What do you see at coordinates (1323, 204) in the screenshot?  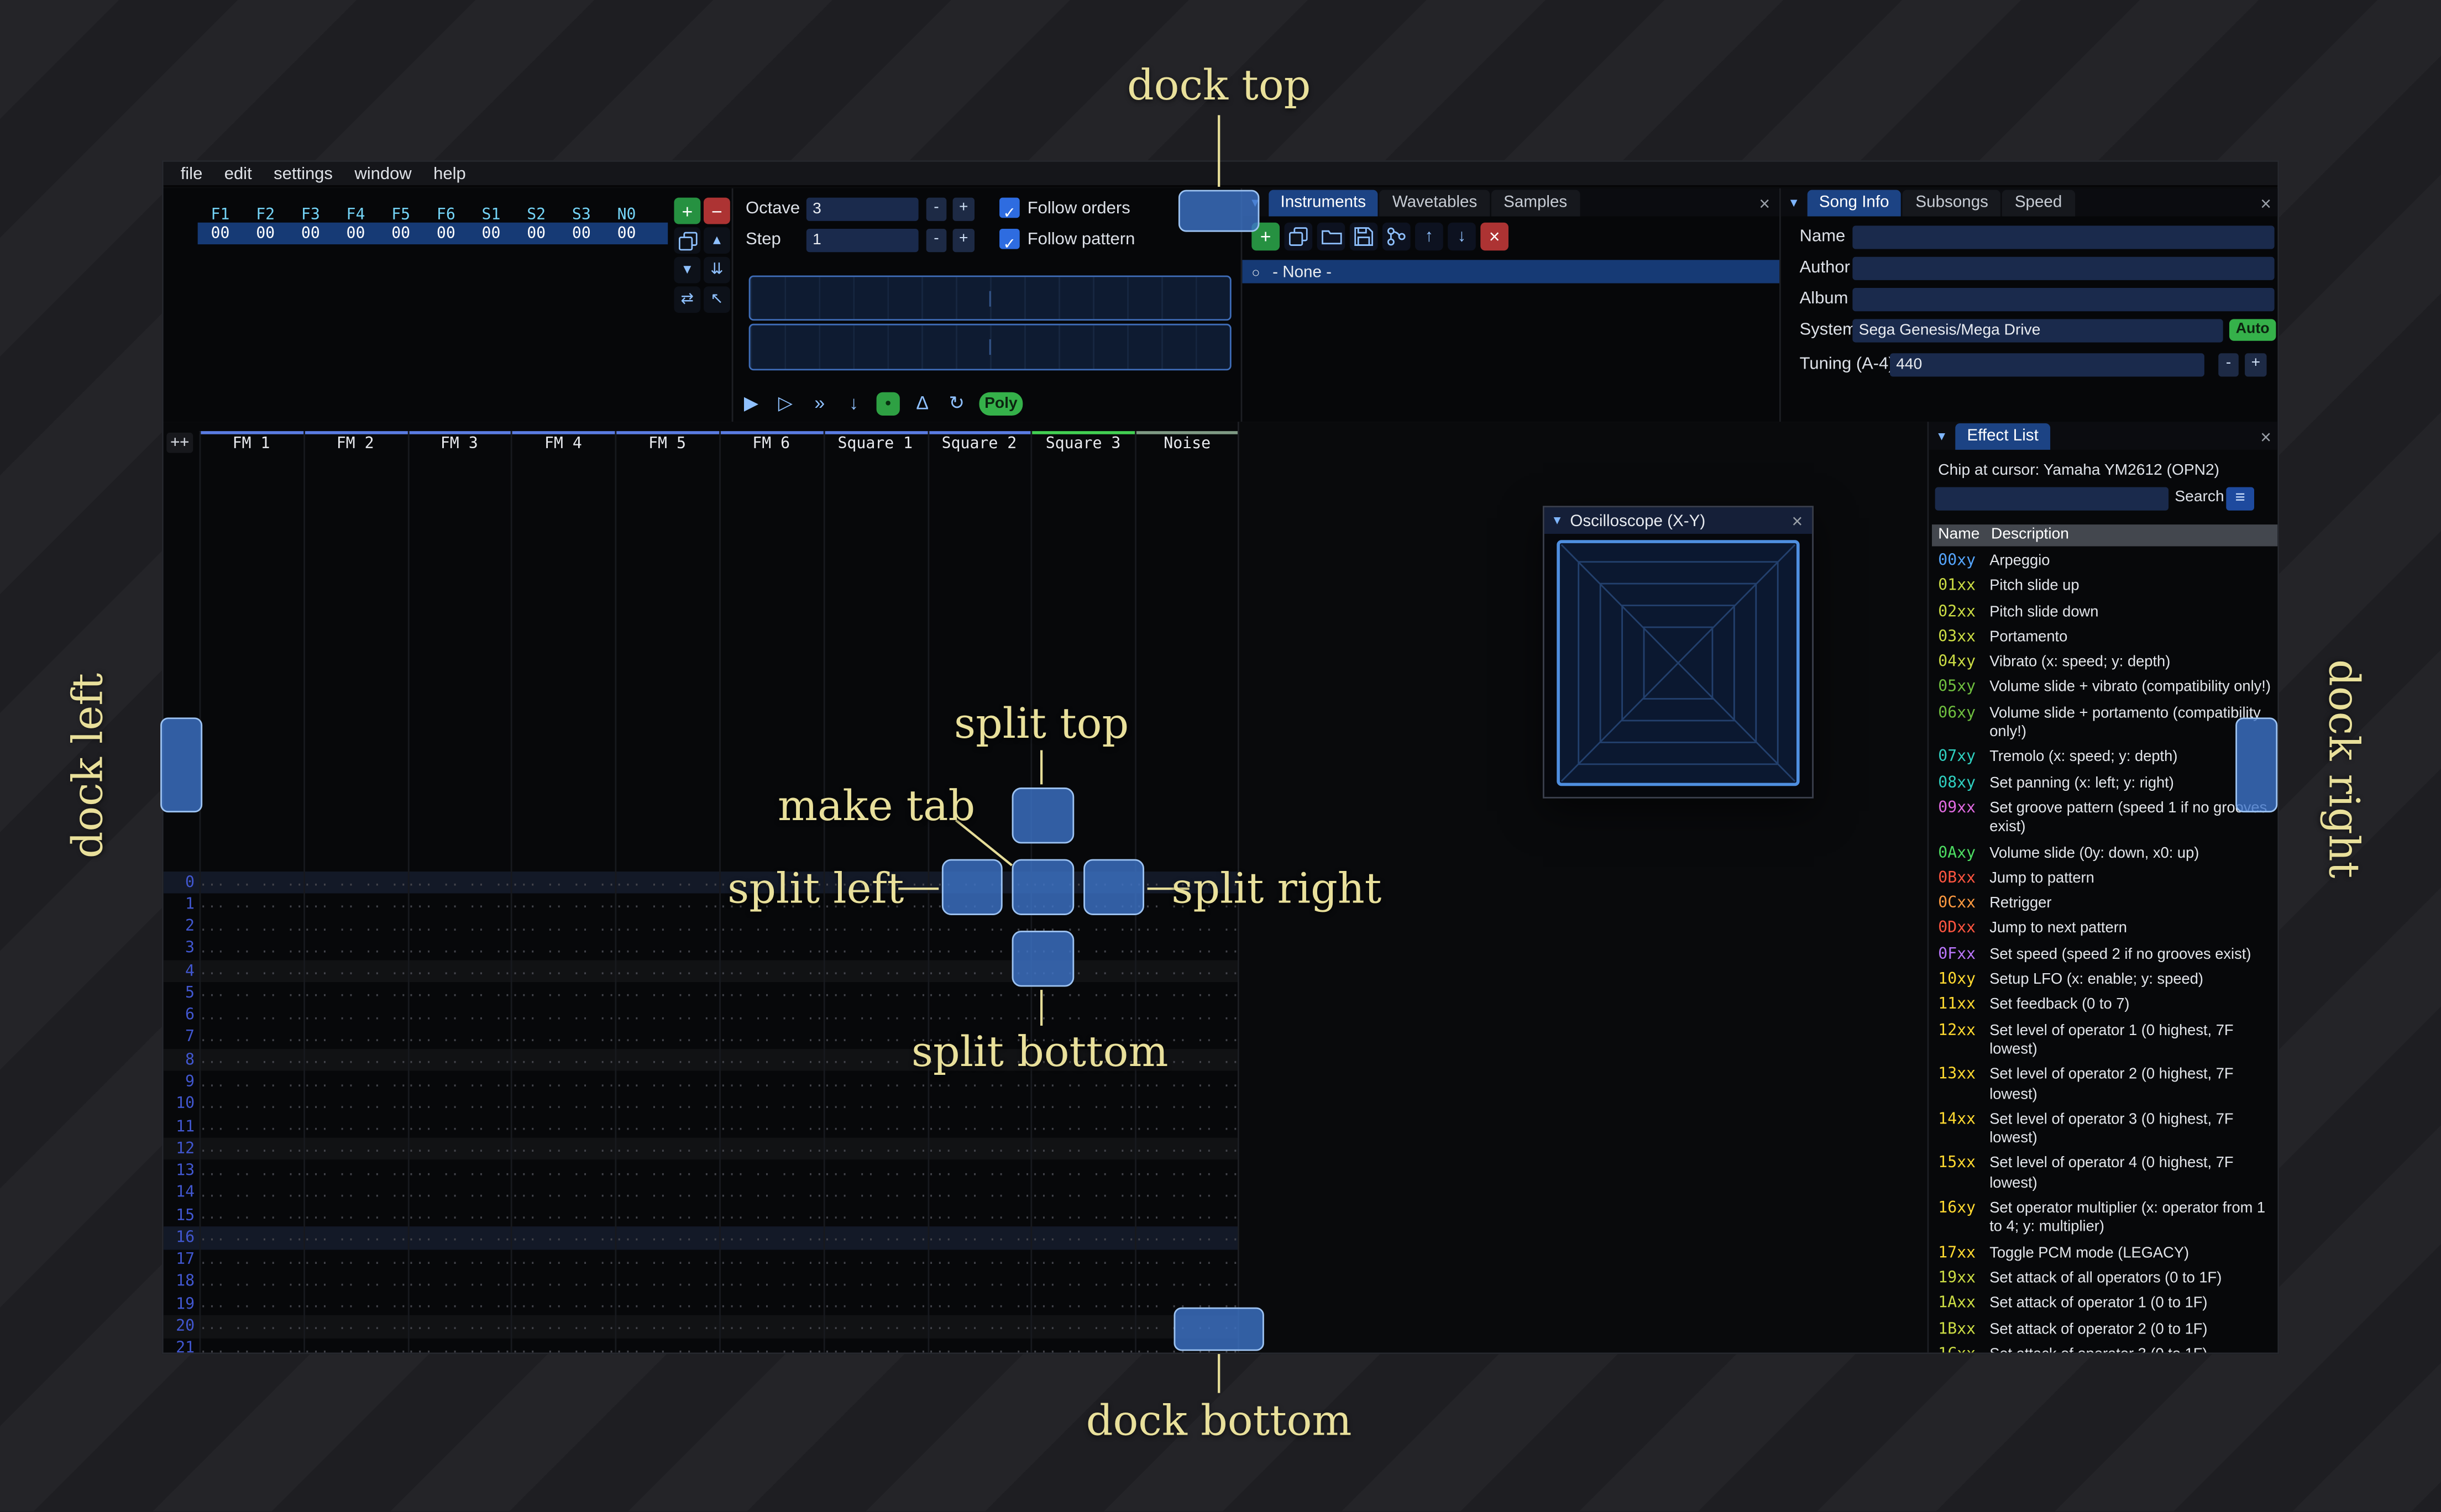 I see `tab-instruments: Instruments` at bounding box center [1323, 204].